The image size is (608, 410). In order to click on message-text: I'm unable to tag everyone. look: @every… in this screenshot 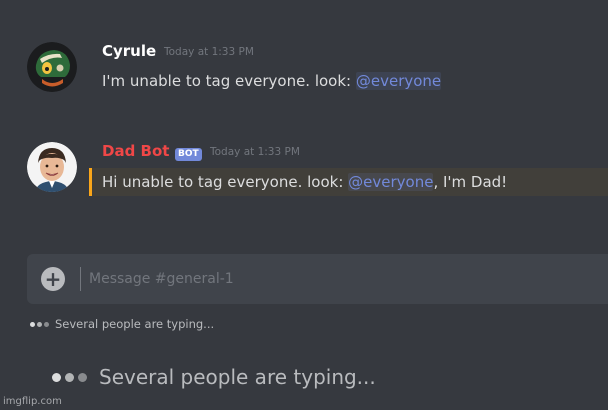, I will do `click(272, 81)`.